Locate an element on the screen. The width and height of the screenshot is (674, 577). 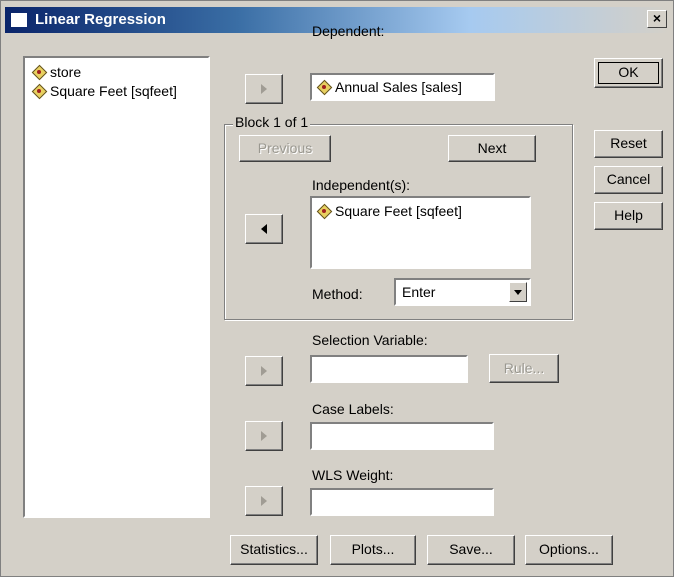
selection-variable-field is located at coordinates (389, 369).